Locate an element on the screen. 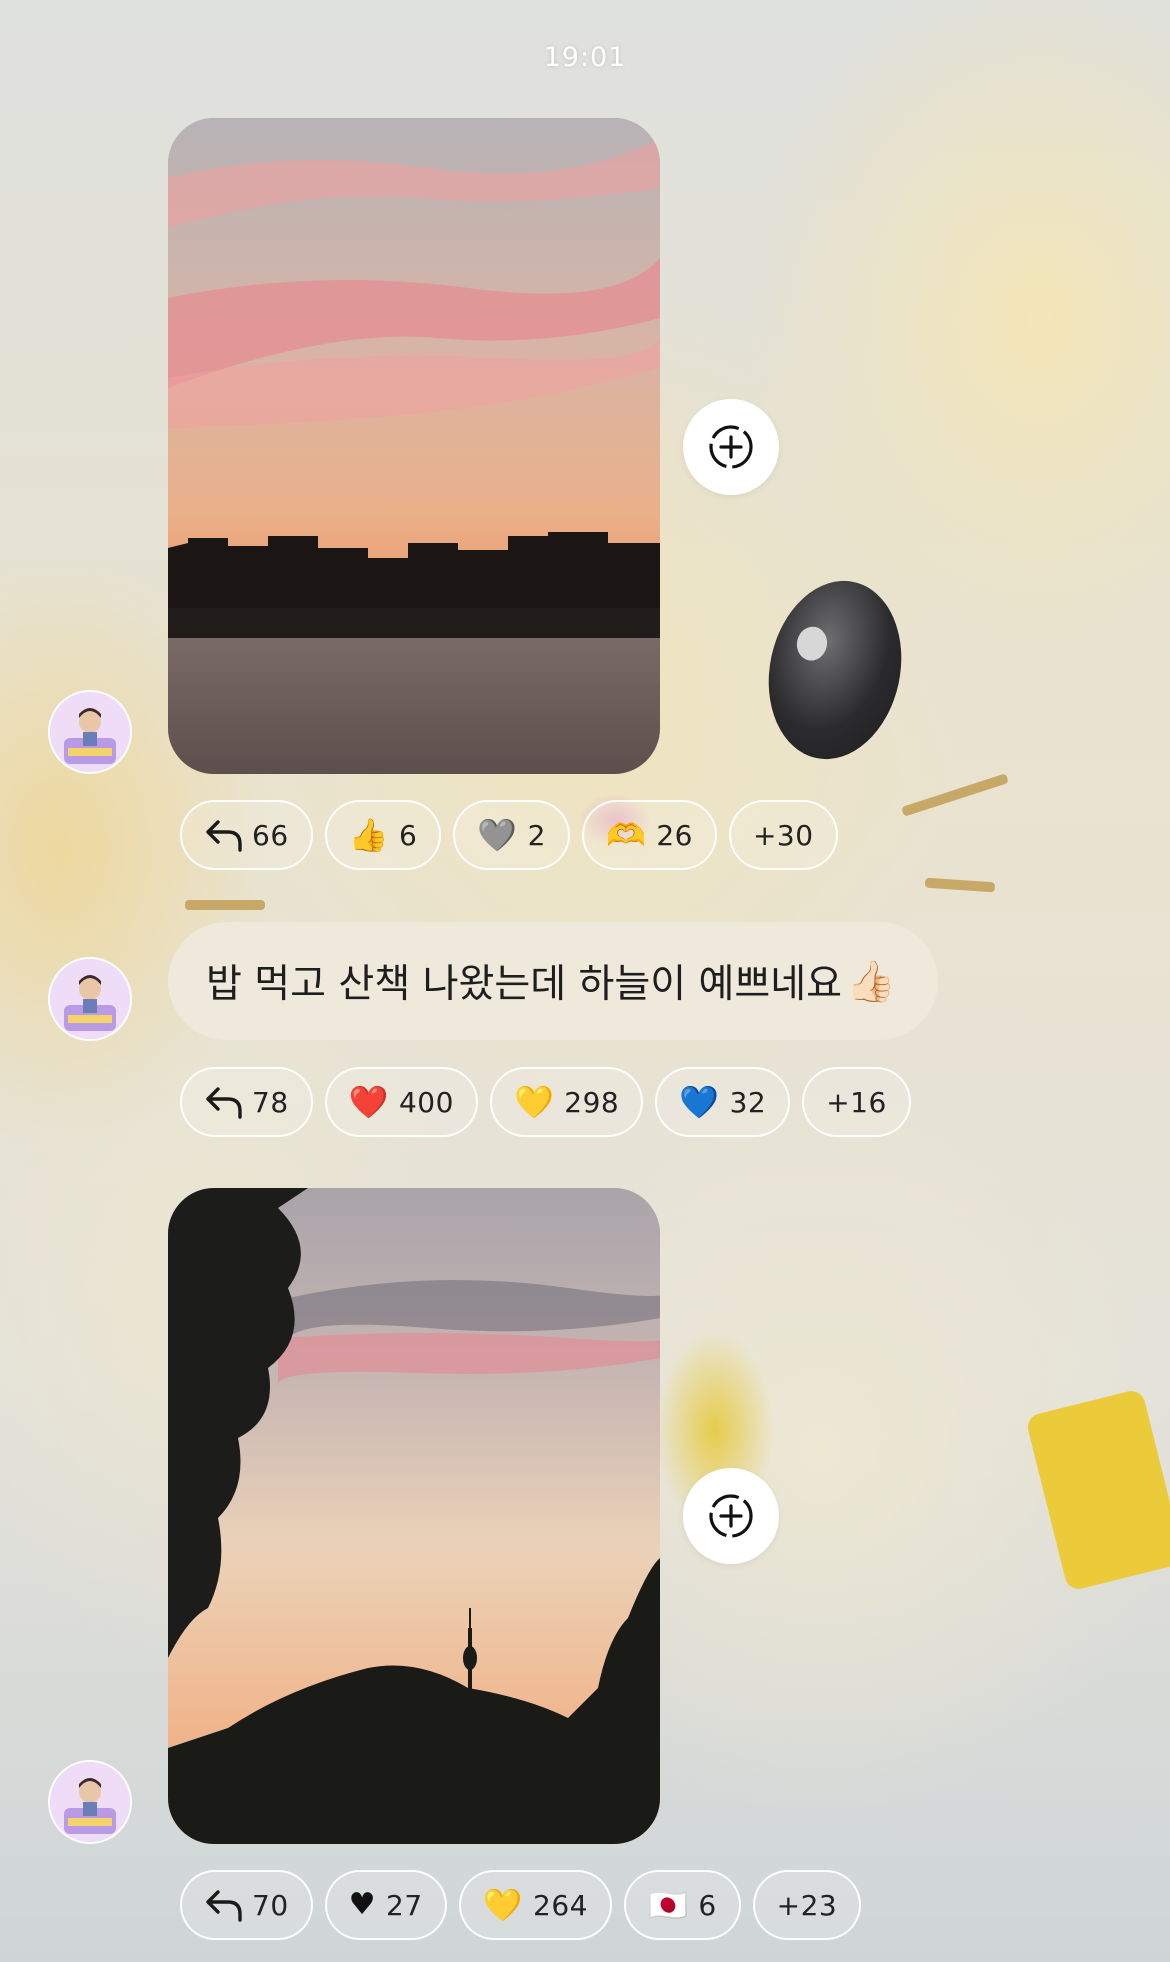 Image resolution: width=1170 pixels, height=1962 pixels. reaction-pill-japan-flag: 🇯🇵 6 is located at coordinates (682, 1905).